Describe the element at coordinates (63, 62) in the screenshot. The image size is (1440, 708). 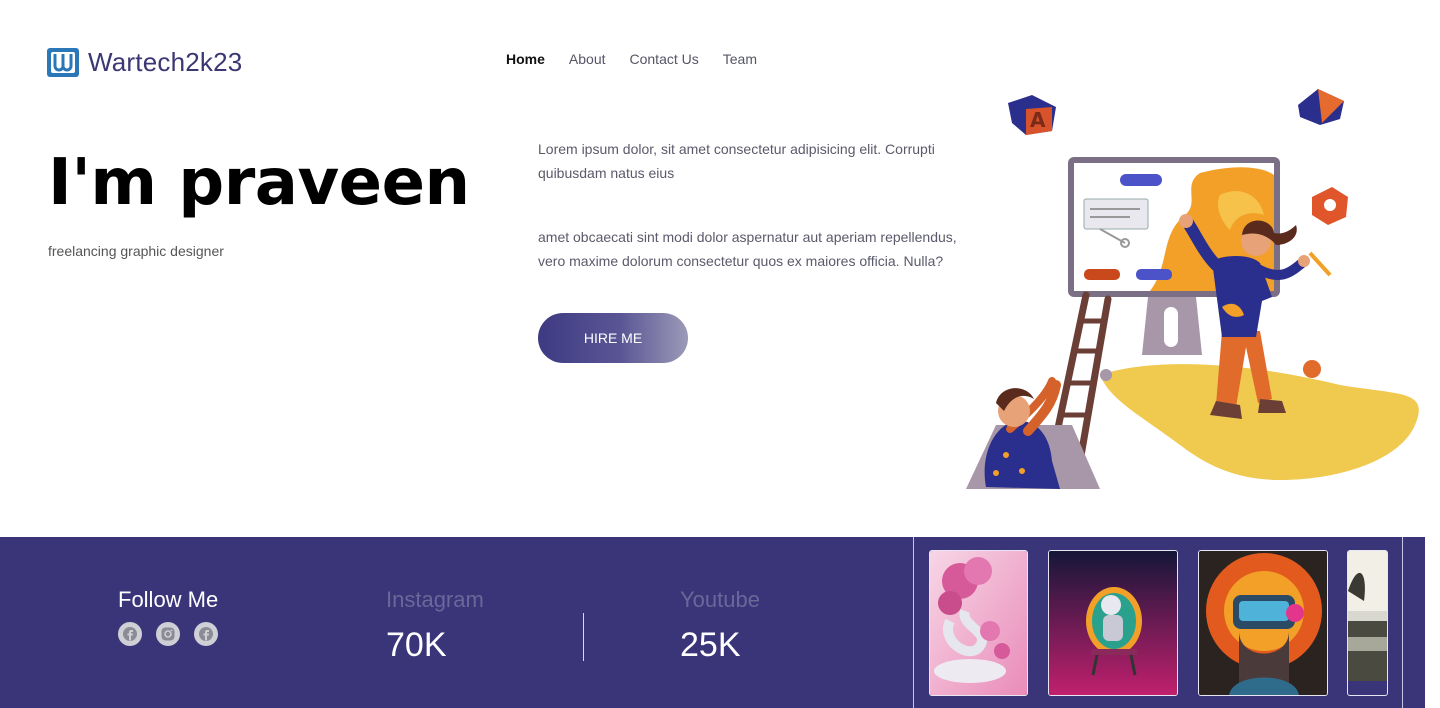
I see `wartech-logo-icon` at that location.